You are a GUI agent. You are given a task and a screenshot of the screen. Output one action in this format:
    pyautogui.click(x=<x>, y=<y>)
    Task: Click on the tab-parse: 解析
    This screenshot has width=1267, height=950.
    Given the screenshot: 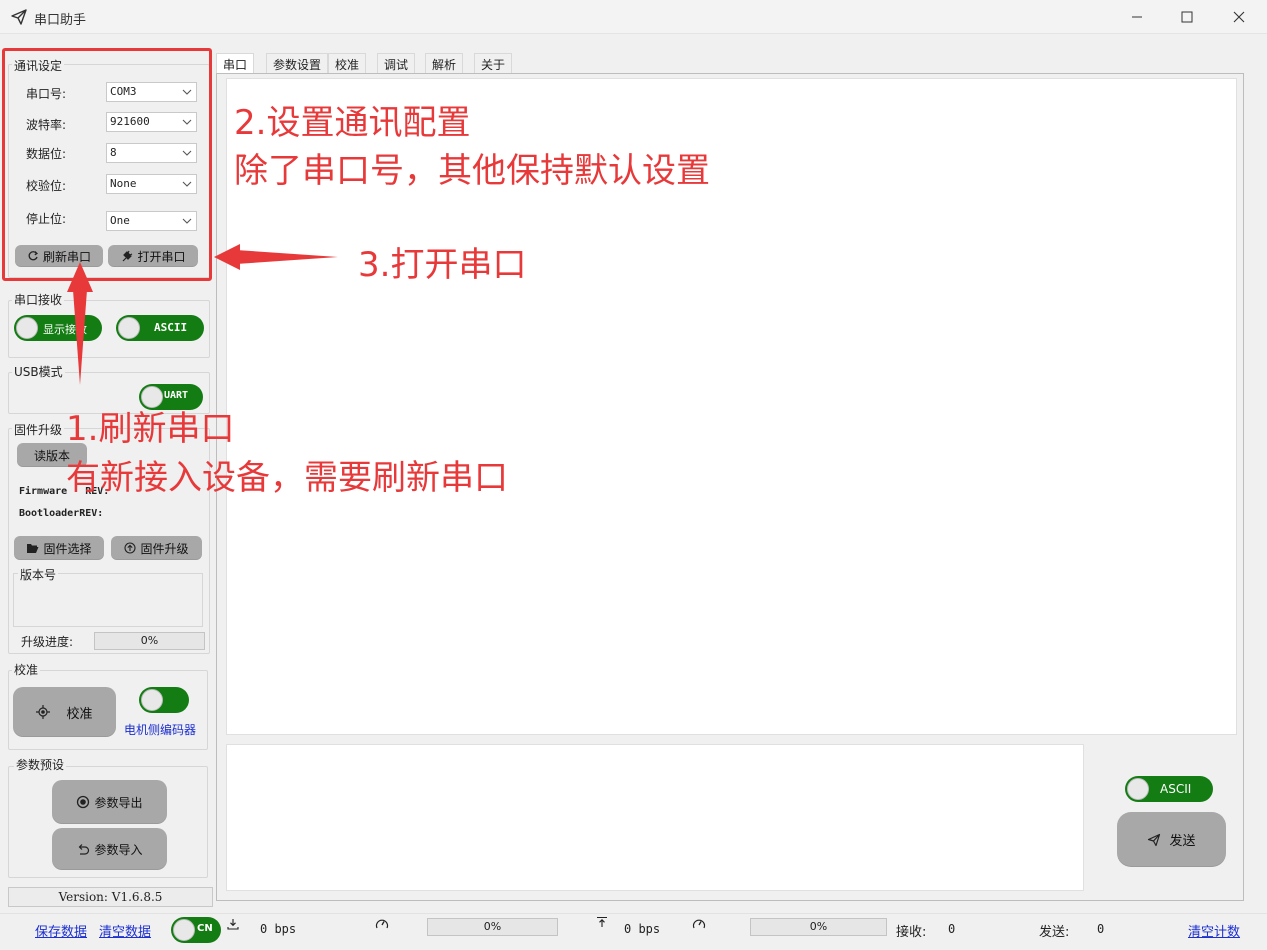 What is the action you would take?
    pyautogui.click(x=444, y=63)
    